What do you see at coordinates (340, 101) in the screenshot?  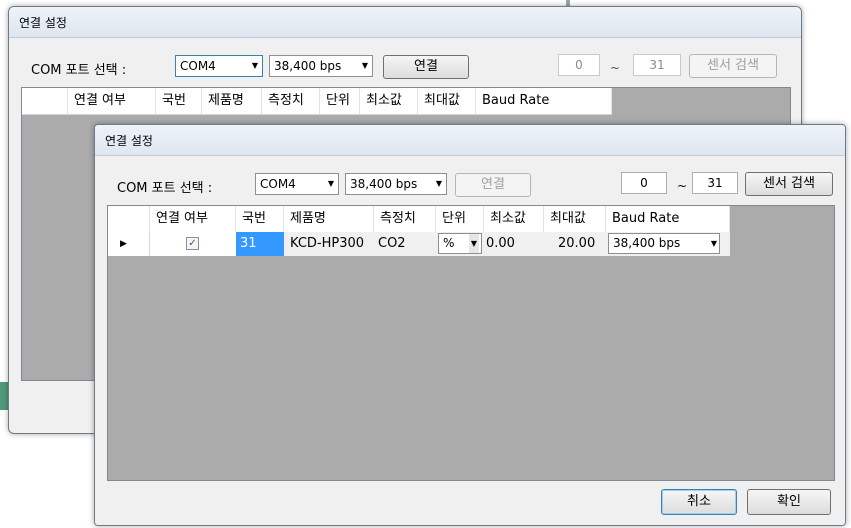 I see `back-header-unit: 단위` at bounding box center [340, 101].